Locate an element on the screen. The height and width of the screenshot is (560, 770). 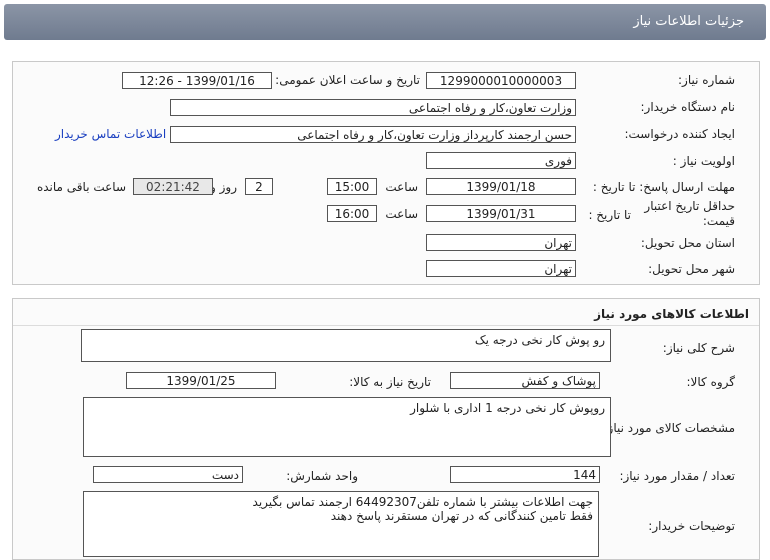
validity-to-label: تا تاریخ : is located at coordinates (609, 215).